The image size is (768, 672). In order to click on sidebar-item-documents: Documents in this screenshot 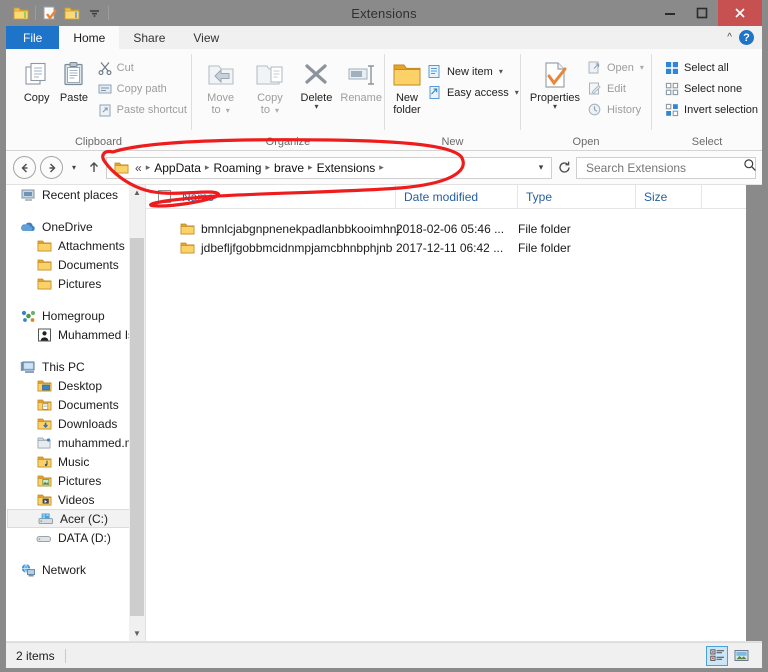, I will do `click(75, 404)`.